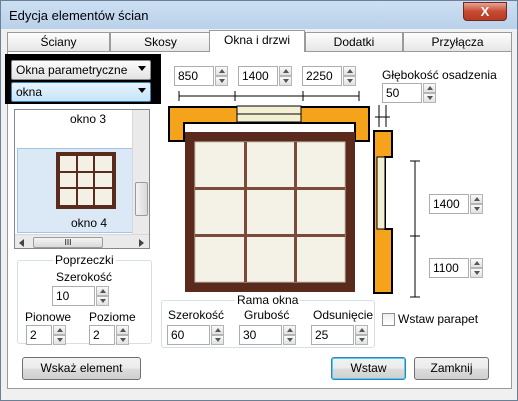 The width and height of the screenshot is (518, 401). What do you see at coordinates (343, 315) in the screenshot?
I see `frame-offset-label: Odsunięcie` at bounding box center [343, 315].